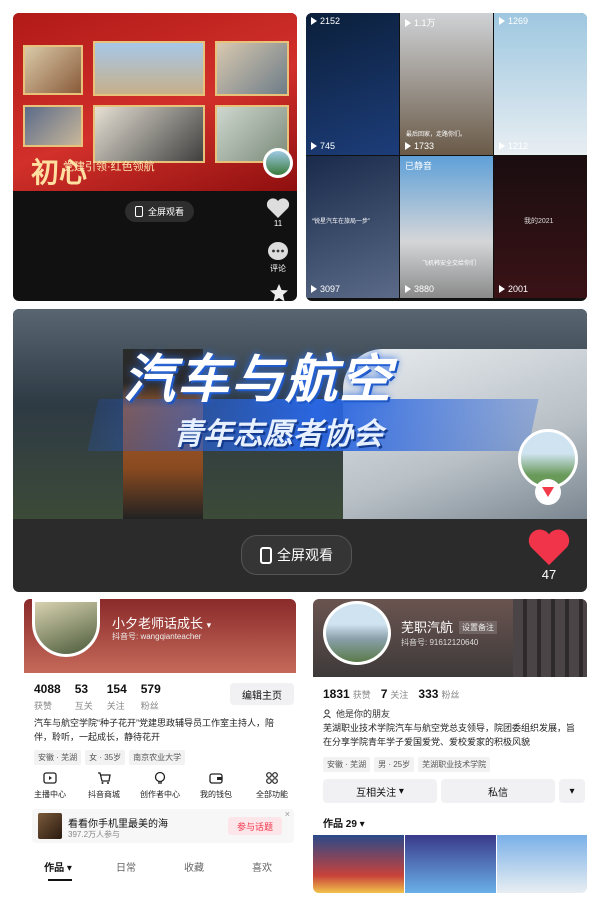 The image size is (600, 900). What do you see at coordinates (278, 434) in the screenshot?
I see `video-subtitle: 青年志愿者协会` at bounding box center [278, 434].